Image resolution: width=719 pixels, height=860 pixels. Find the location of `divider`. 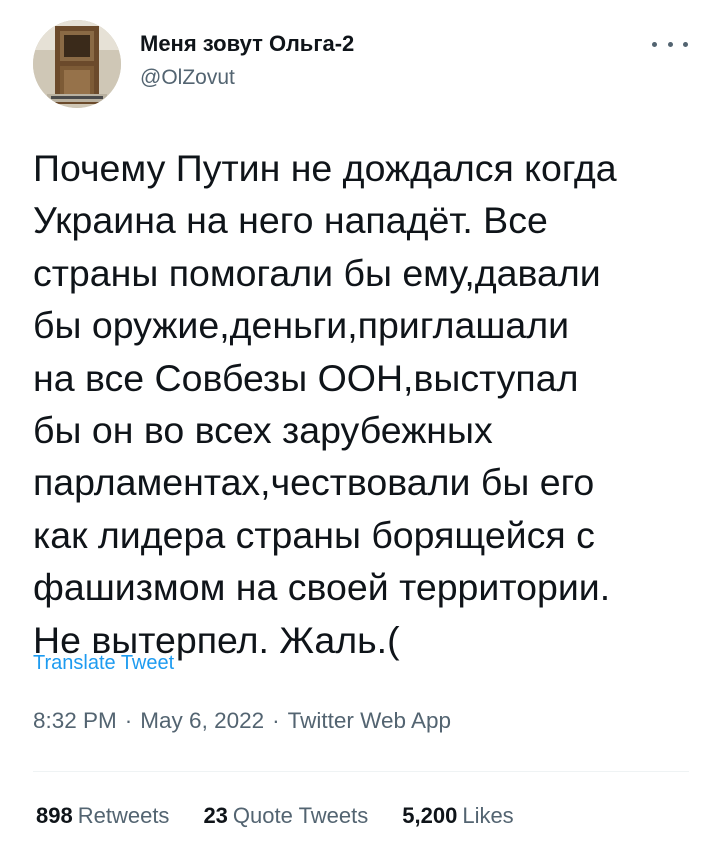

divider is located at coordinates (361, 771).